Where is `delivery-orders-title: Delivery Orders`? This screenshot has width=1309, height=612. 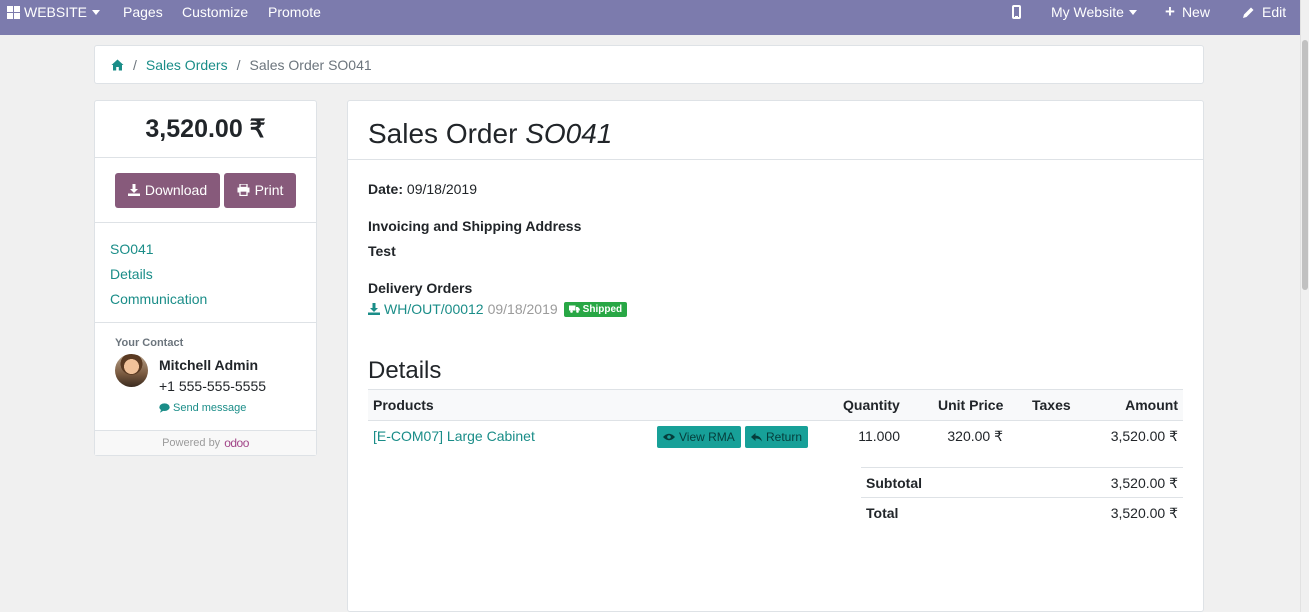
delivery-orders-title: Delivery Orders is located at coordinates (420, 288).